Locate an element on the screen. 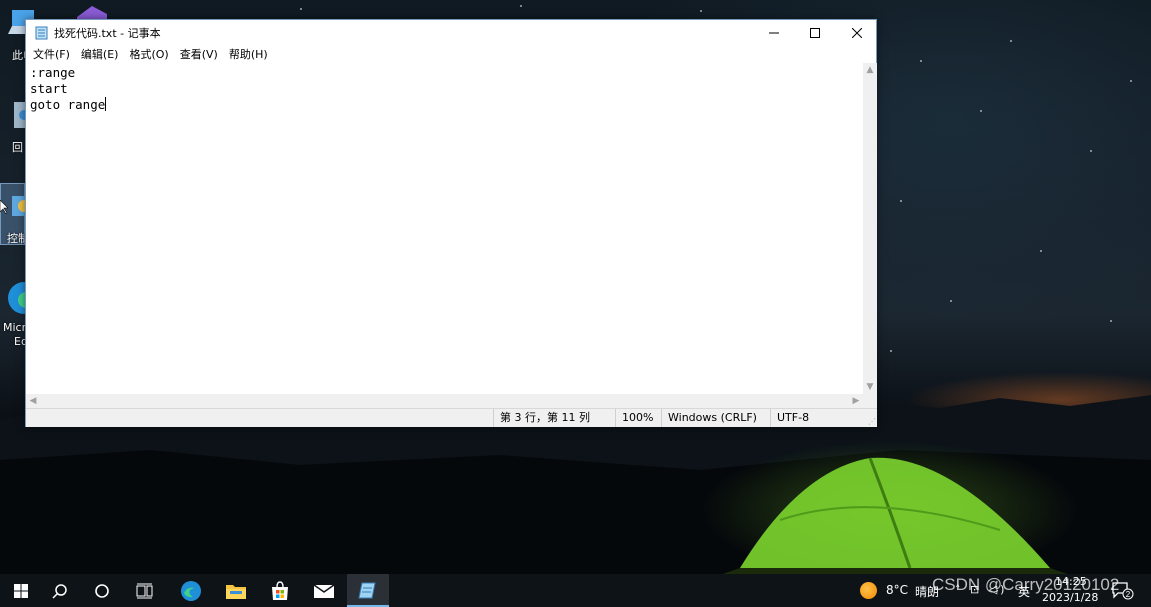  menu-format: 格式(O) is located at coordinates (151, 54).